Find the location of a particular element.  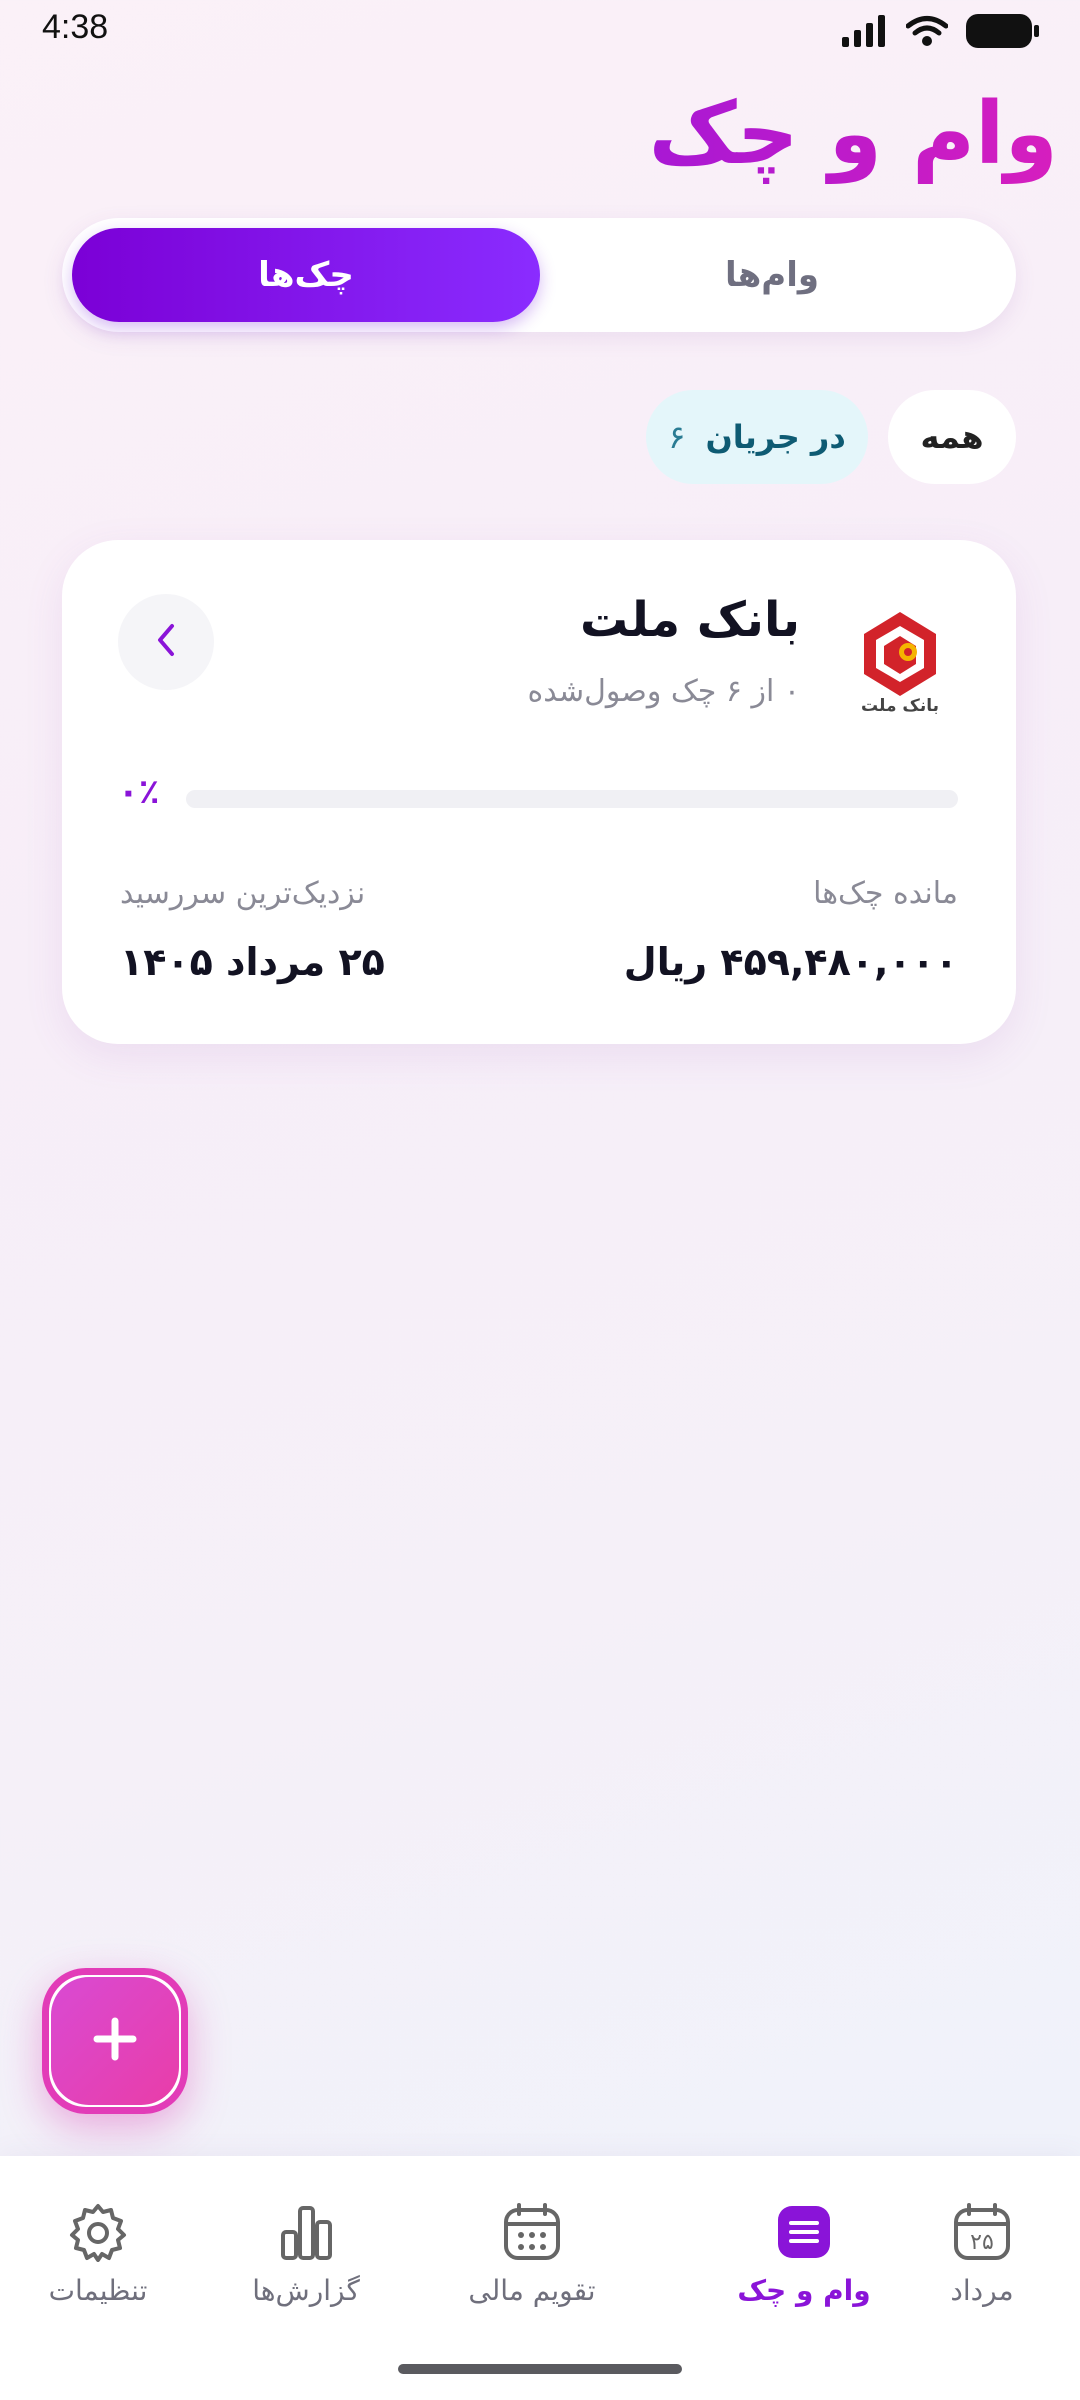

bank-name: بانک ملت is located at coordinates (689, 620).